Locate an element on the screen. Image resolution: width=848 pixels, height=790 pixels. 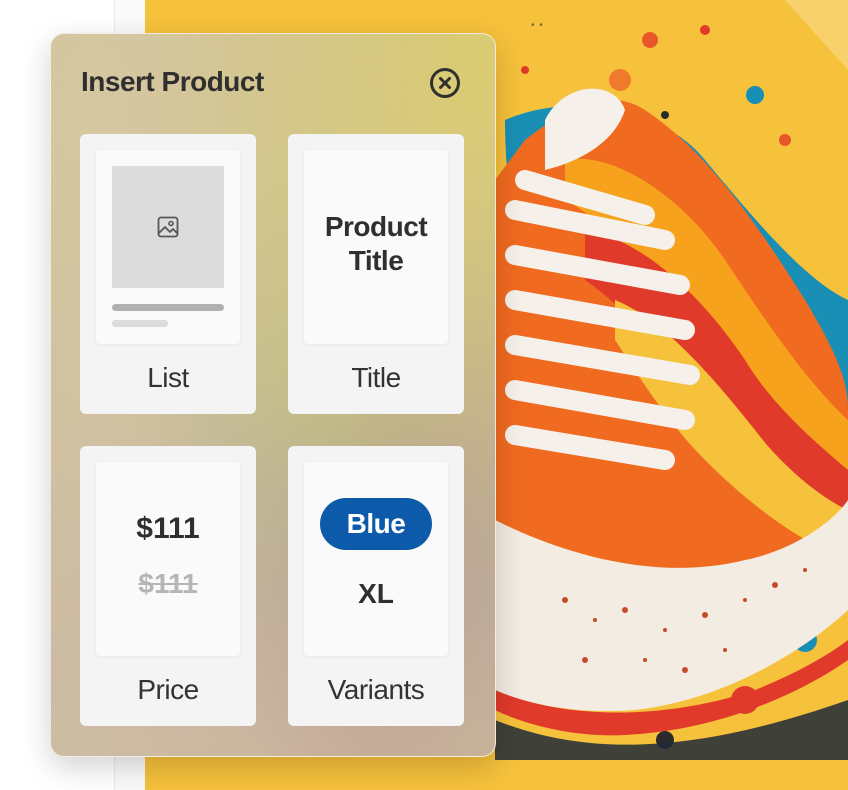
close-button is located at coordinates (445, 83).